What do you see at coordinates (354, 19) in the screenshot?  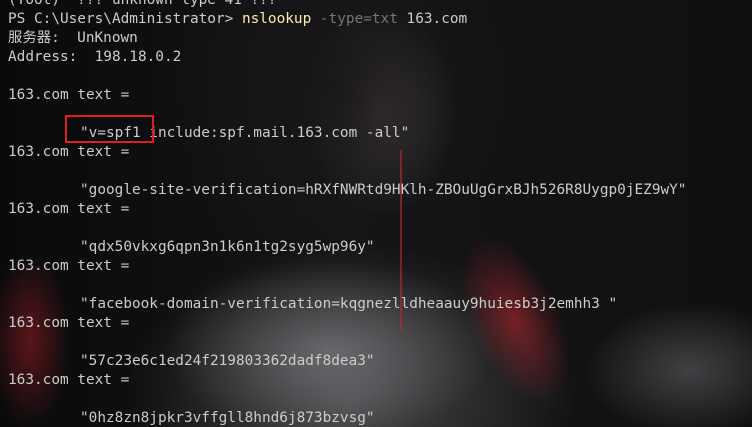 I see `command-flag: -type=txt` at bounding box center [354, 19].